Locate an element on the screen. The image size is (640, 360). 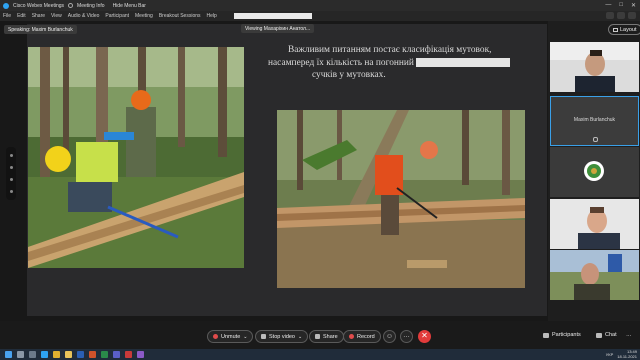
layout-button: Layout is located at coordinates (624, 29).